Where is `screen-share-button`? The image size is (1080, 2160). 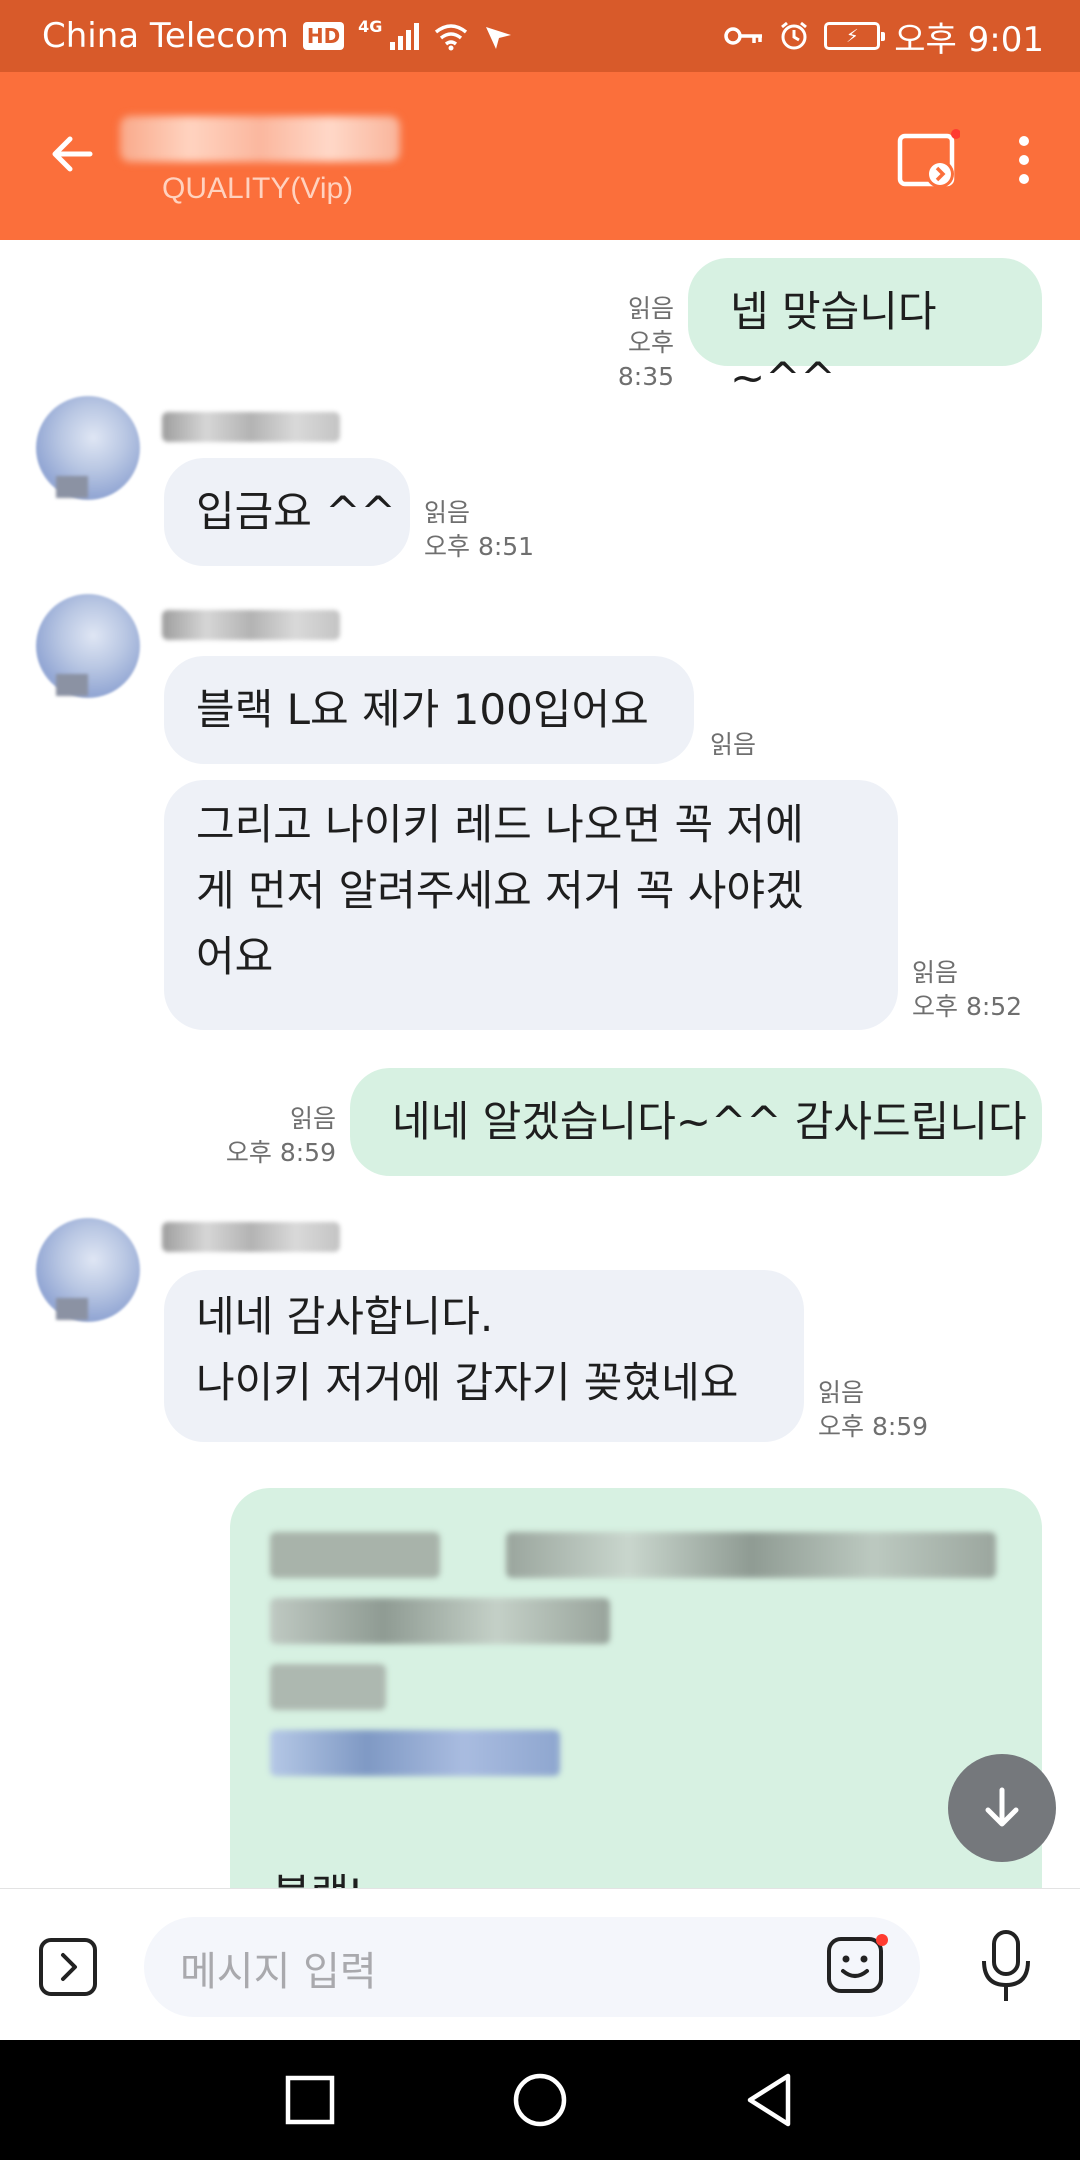
screen-share-button is located at coordinates (928, 160).